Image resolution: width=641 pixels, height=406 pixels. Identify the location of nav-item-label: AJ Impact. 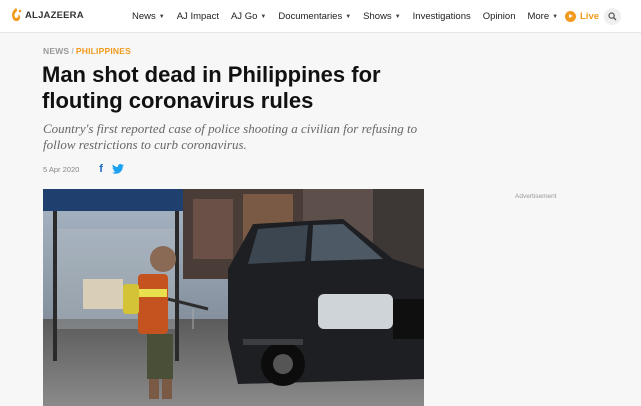
(197, 16).